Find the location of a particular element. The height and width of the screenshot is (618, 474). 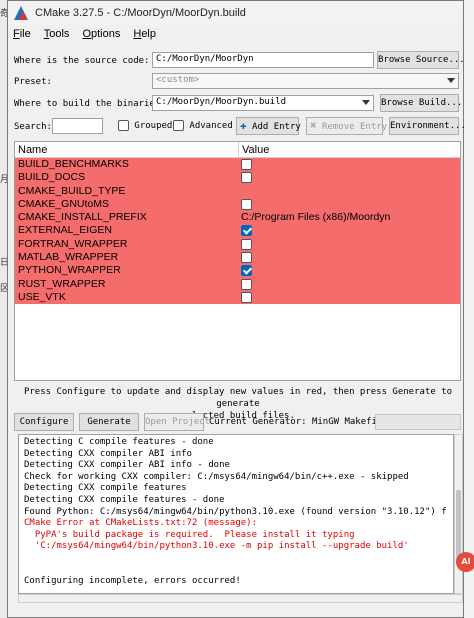

preset-value: <custom> is located at coordinates (178, 80).